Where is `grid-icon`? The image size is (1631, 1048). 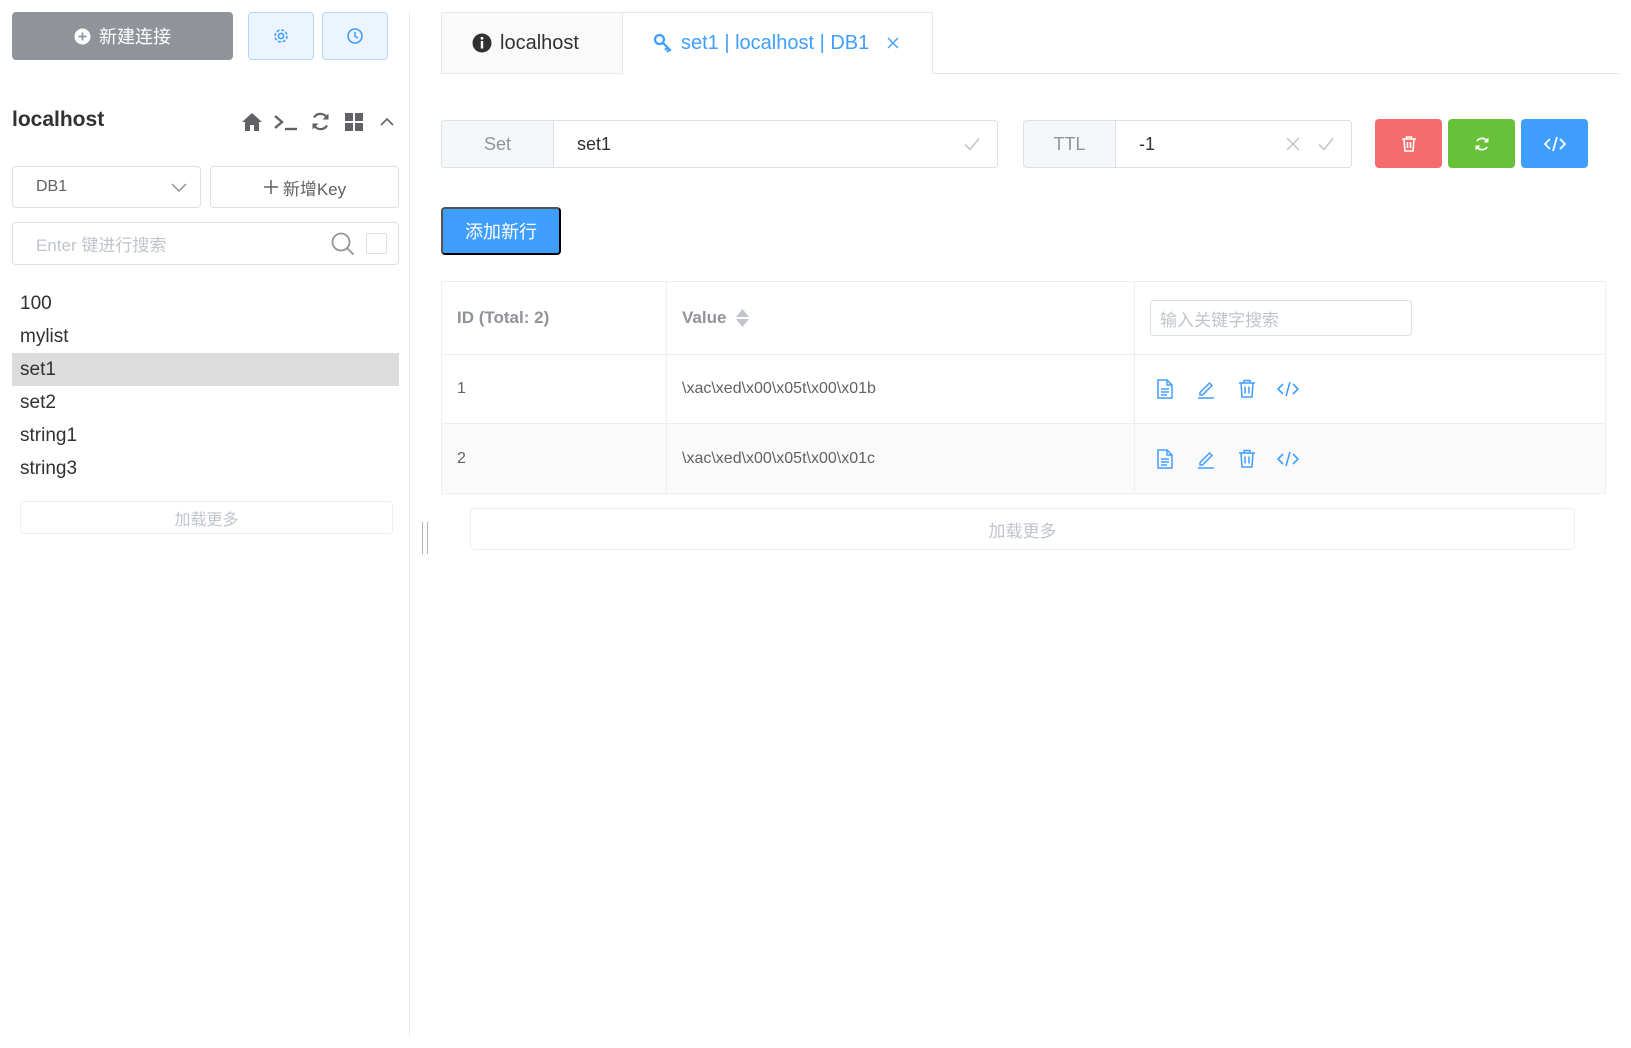
grid-icon is located at coordinates (353, 121).